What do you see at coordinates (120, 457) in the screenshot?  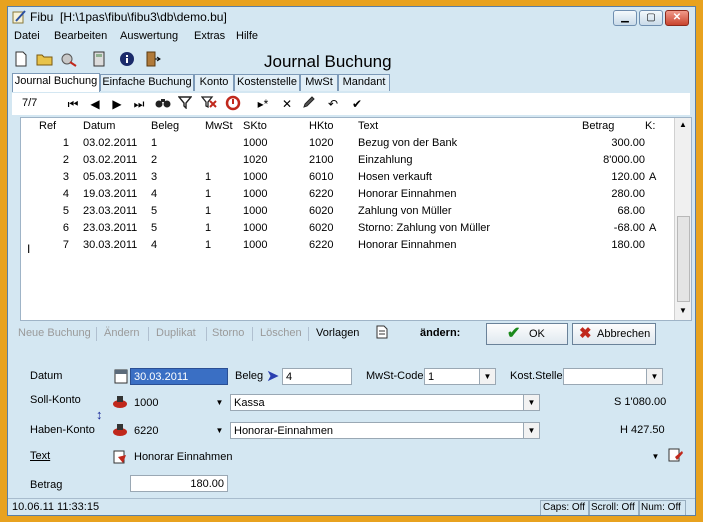 I see `text-template-icon` at bounding box center [120, 457].